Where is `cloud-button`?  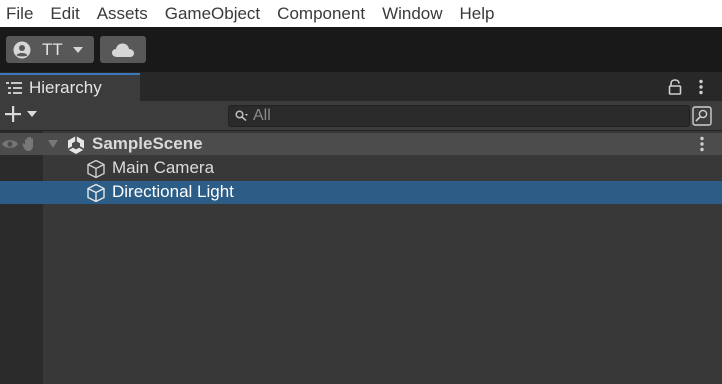 cloud-button is located at coordinates (123, 49).